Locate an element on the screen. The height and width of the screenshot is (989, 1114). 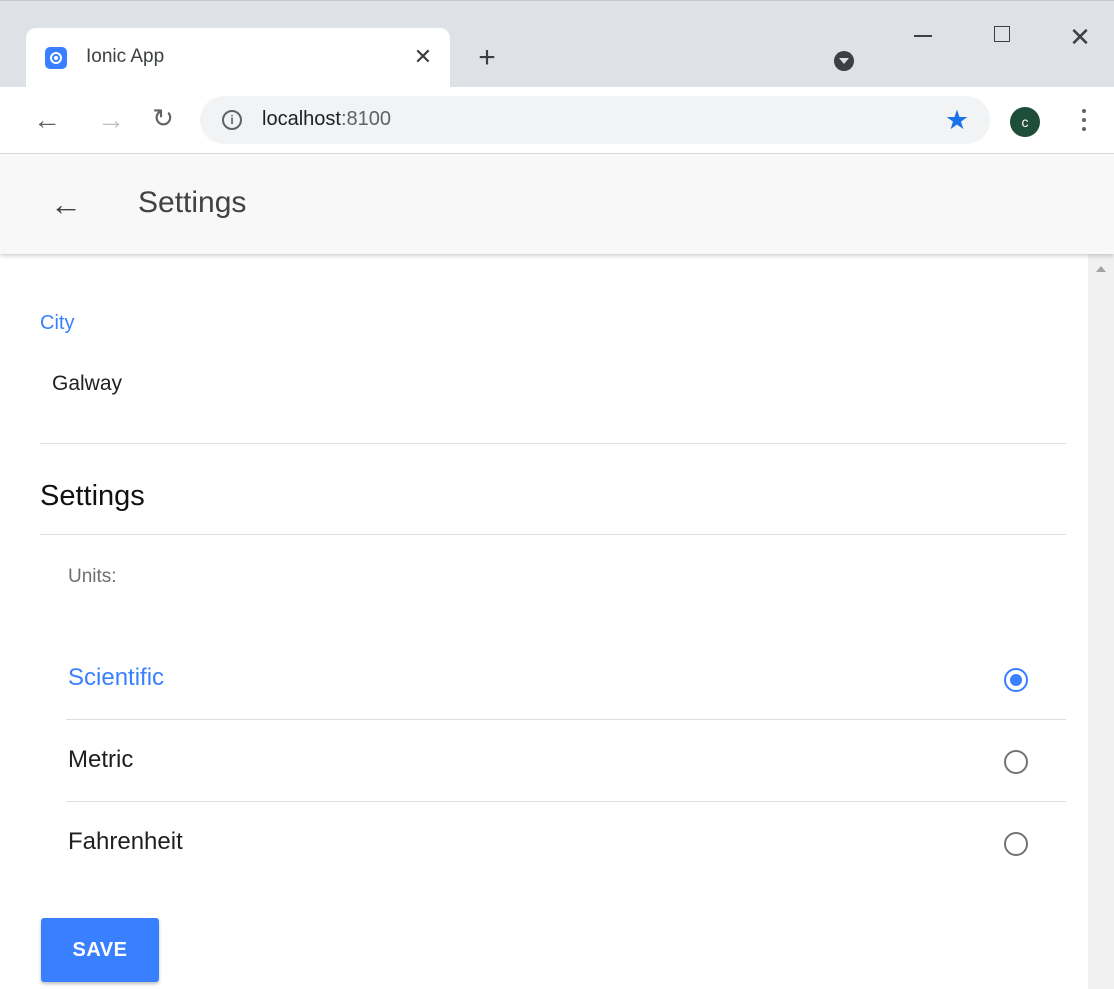
browser-back-icon: ← is located at coordinates (47, 120).